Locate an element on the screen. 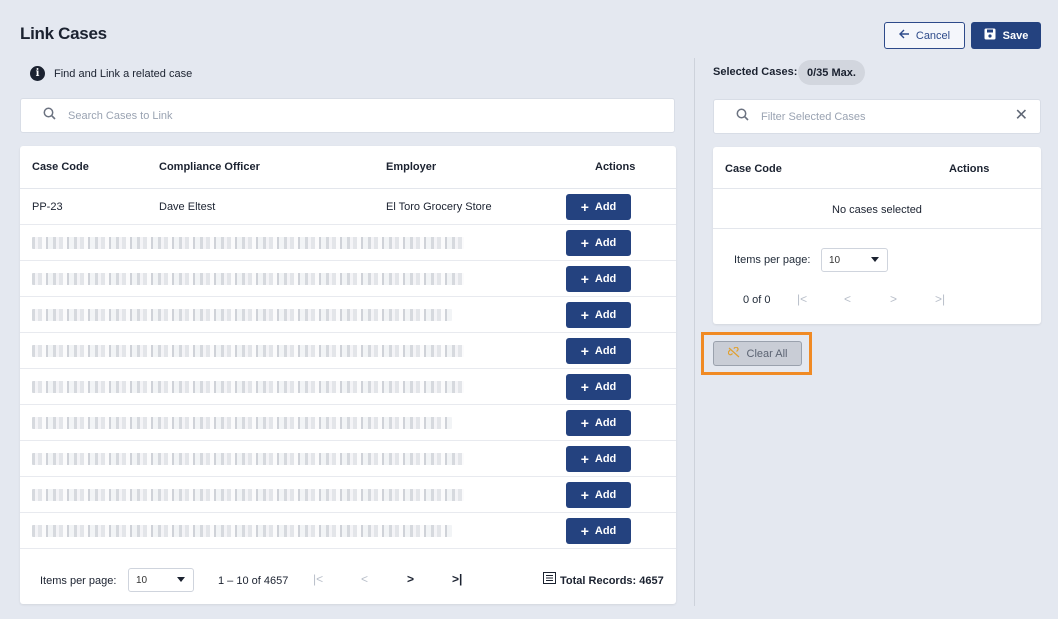  filter-selected-input is located at coordinates (876, 116).